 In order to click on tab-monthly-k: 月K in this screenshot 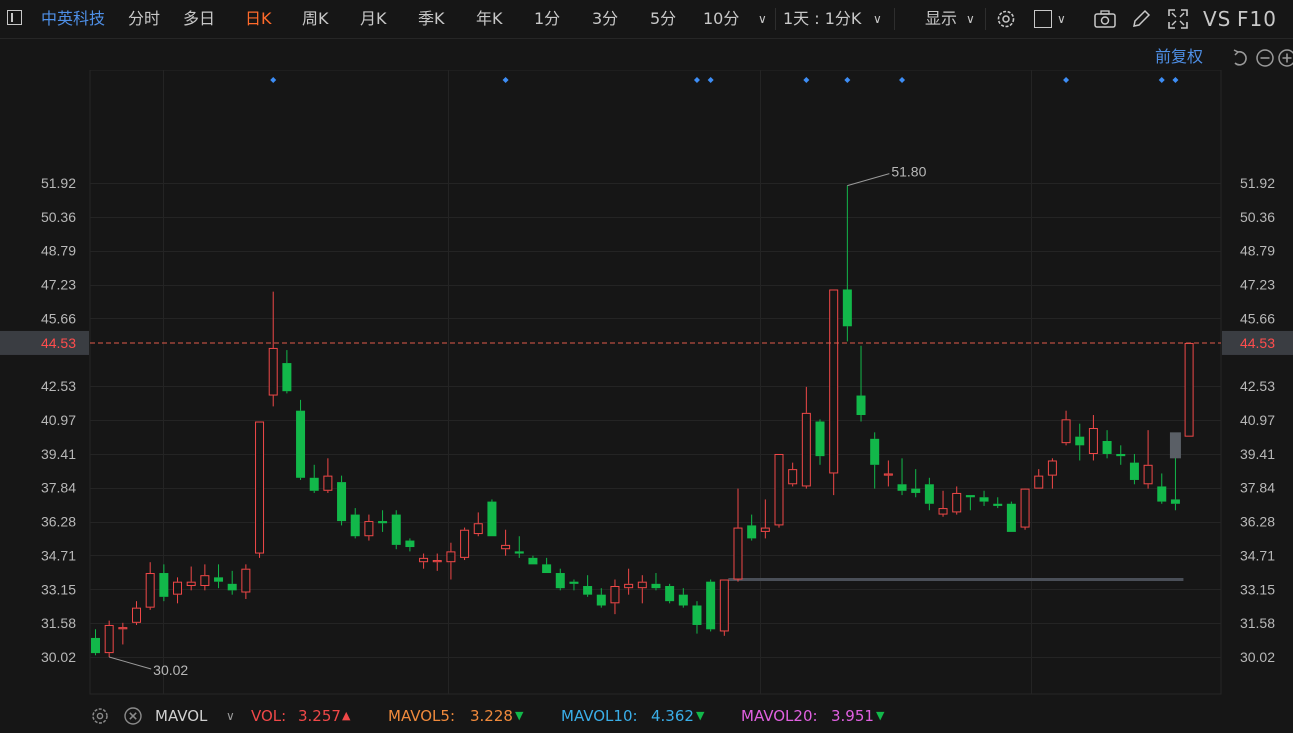, I will do `click(373, 19)`.